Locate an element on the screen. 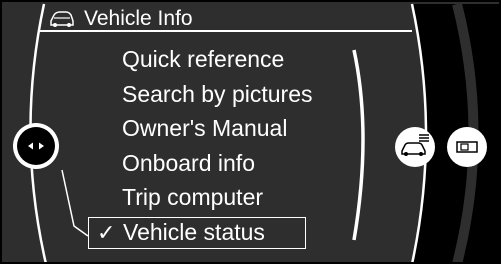  car-menu-icon is located at coordinates (415, 147).